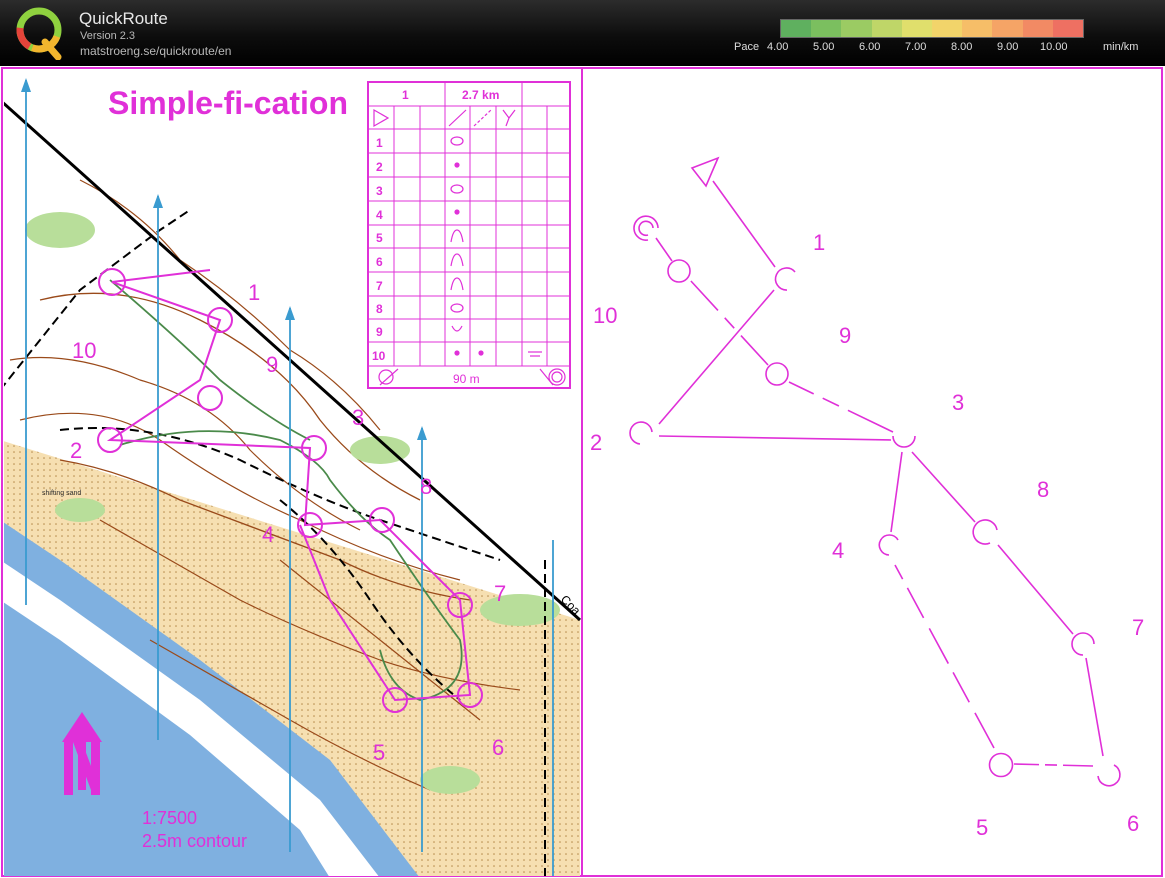  Describe the element at coordinates (379, 752) in the screenshot. I see `map-control-label: 5` at that location.